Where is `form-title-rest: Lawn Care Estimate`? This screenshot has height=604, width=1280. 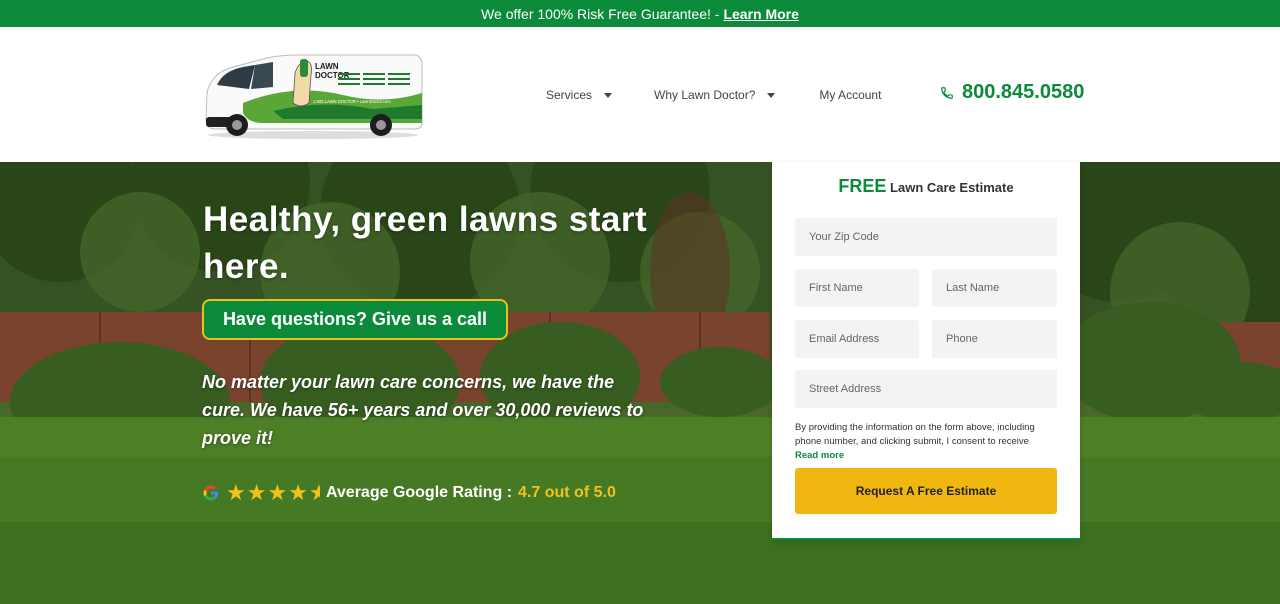
form-title-rest: Lawn Care Estimate is located at coordinates (952, 187).